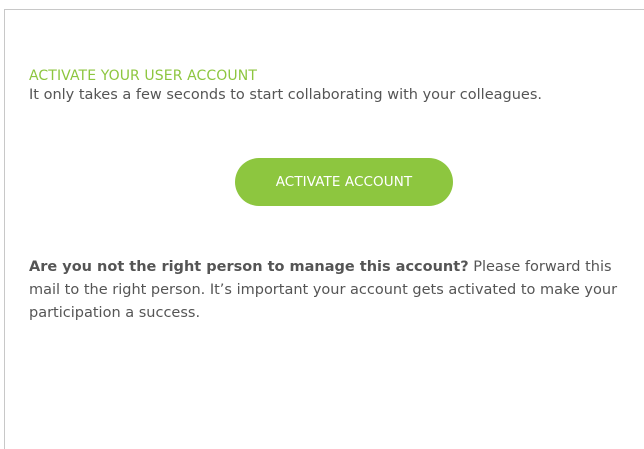 This screenshot has width=644, height=449. I want to click on activate-account-button: ACTIVATE ACCOUNT, so click(344, 182).